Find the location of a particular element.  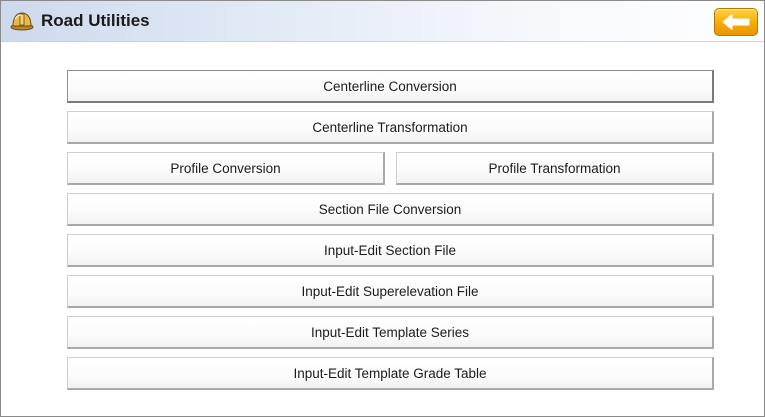

title-bar: Road Utilities is located at coordinates (382, 21).